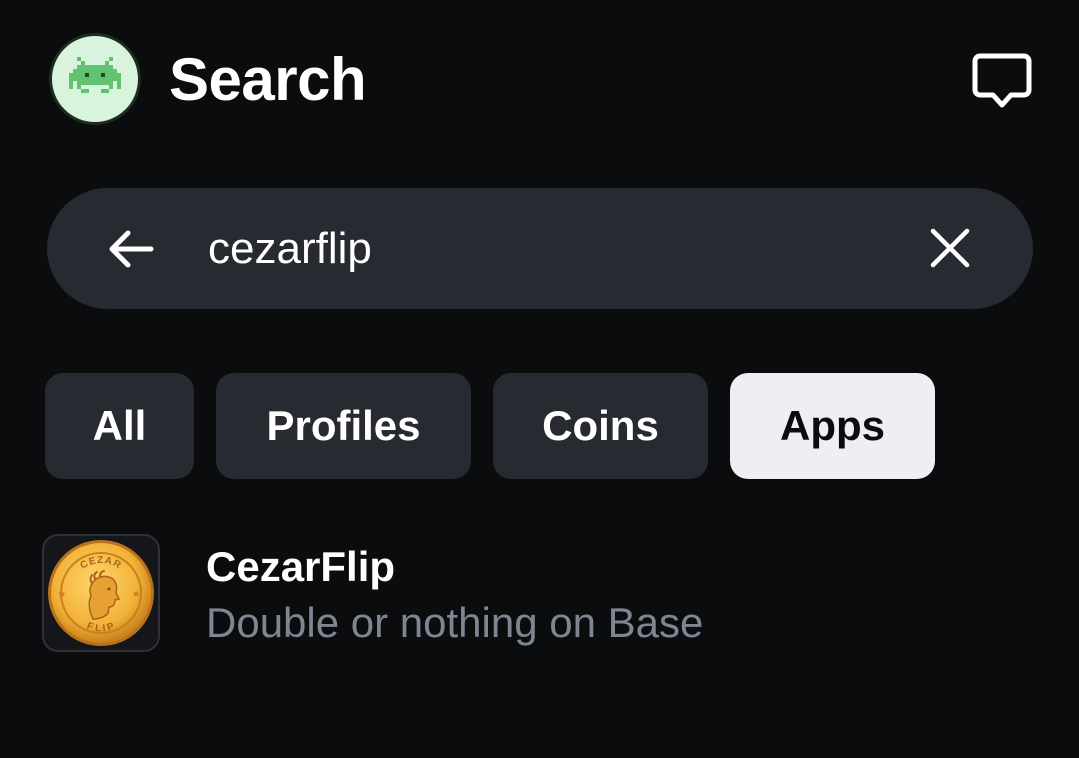 This screenshot has height=758, width=1079. Describe the element at coordinates (455, 622) in the screenshot. I see `app-description: Double or nothing on Base` at that location.